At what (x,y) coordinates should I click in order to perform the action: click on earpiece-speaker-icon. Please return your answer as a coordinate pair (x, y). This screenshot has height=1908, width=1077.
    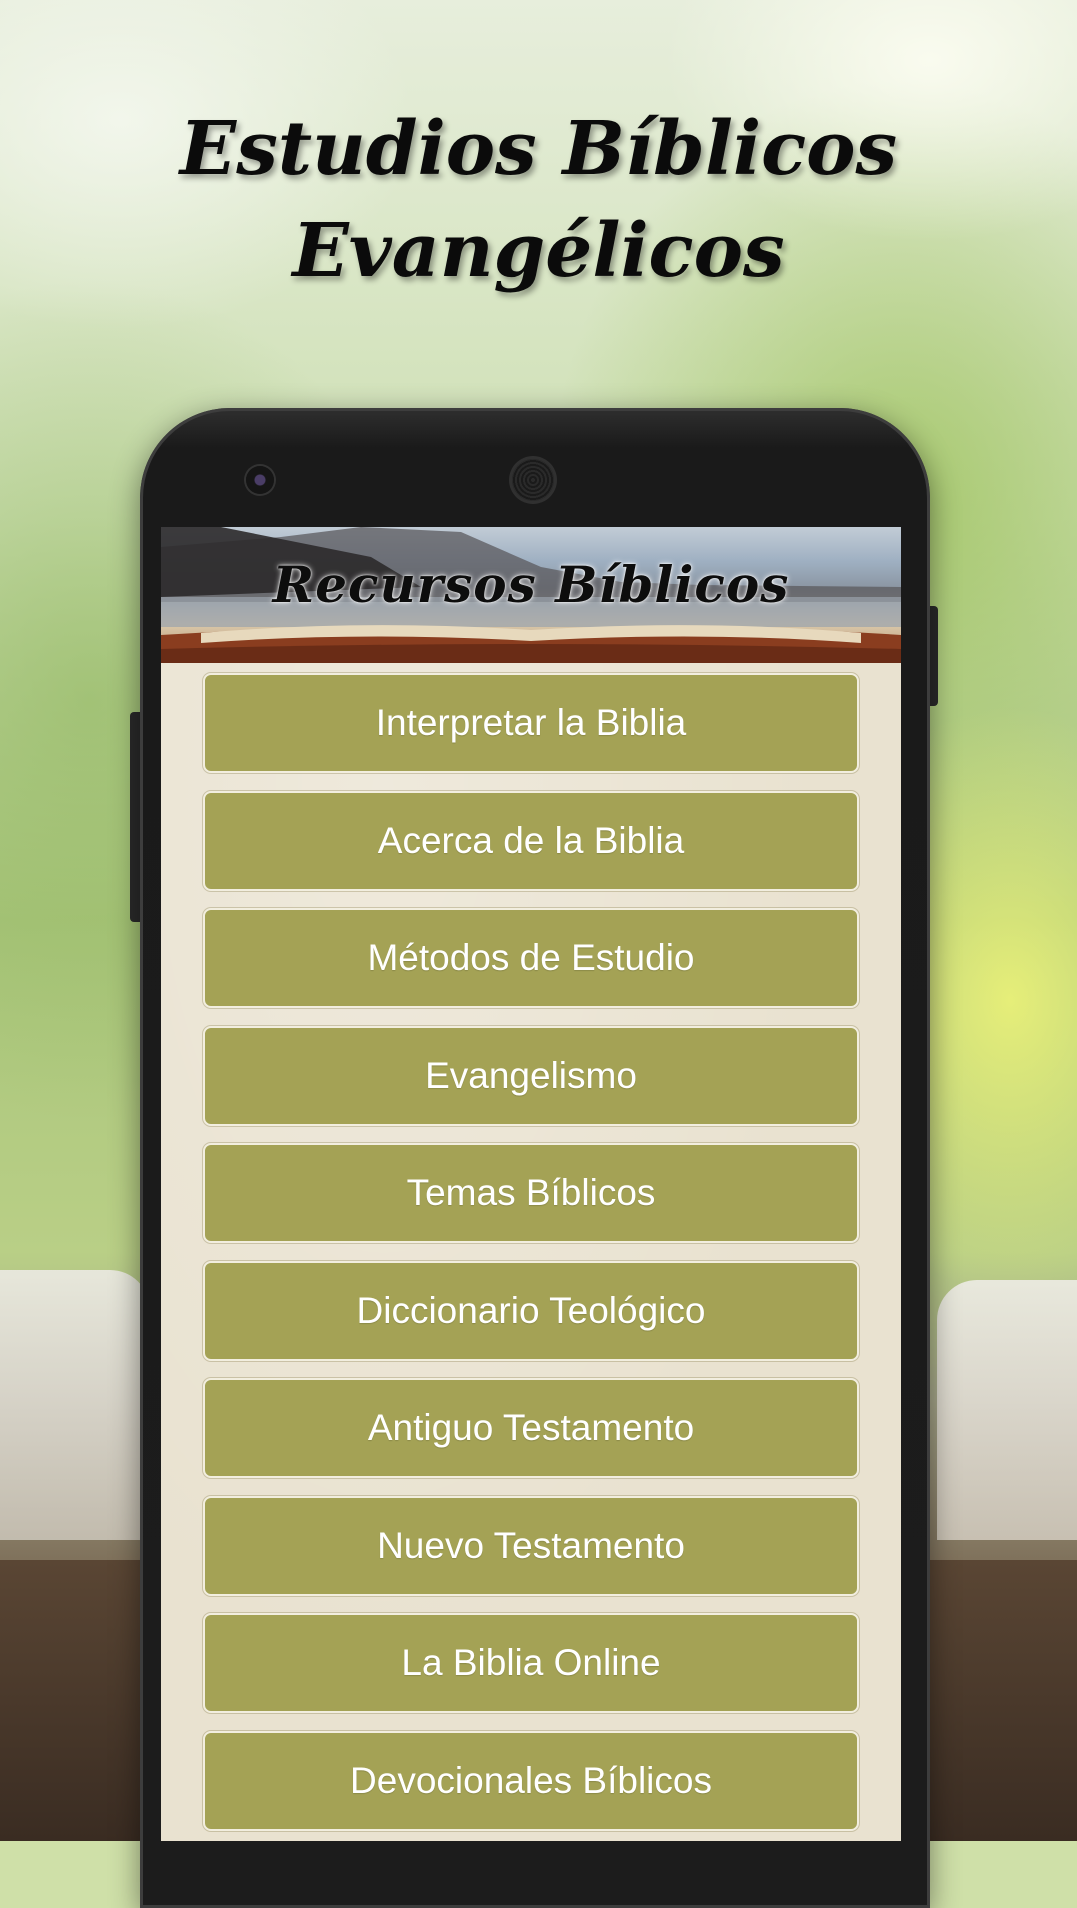
    Looking at the image, I should click on (533, 480).